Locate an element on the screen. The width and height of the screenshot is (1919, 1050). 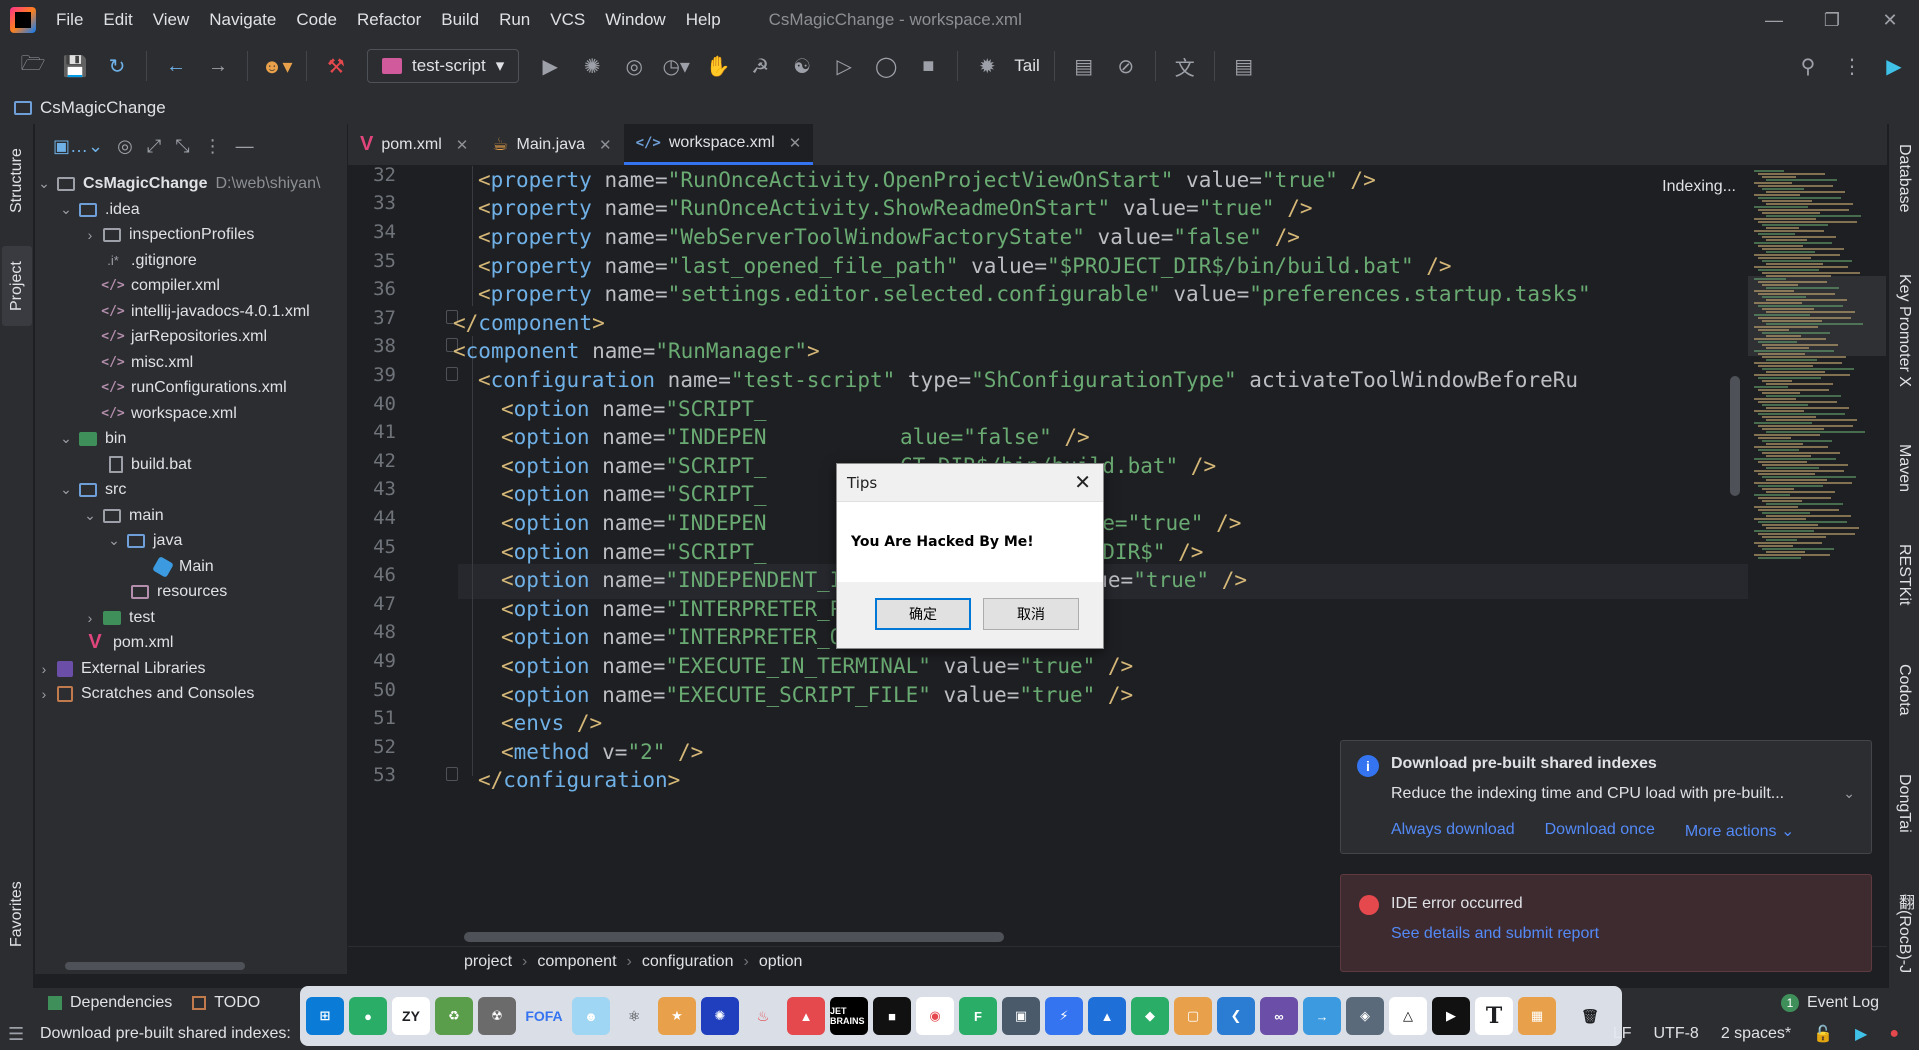
collapse-all-icon: ⤡ is located at coordinates (182, 146).